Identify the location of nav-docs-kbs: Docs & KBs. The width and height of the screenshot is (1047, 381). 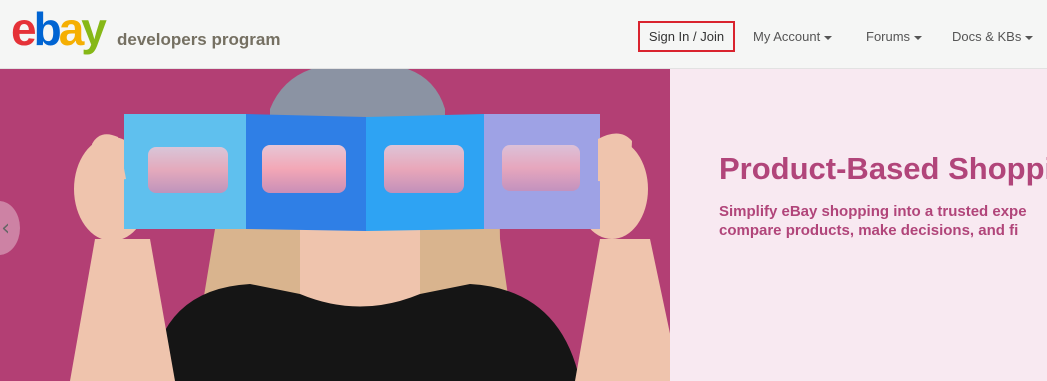
(993, 36).